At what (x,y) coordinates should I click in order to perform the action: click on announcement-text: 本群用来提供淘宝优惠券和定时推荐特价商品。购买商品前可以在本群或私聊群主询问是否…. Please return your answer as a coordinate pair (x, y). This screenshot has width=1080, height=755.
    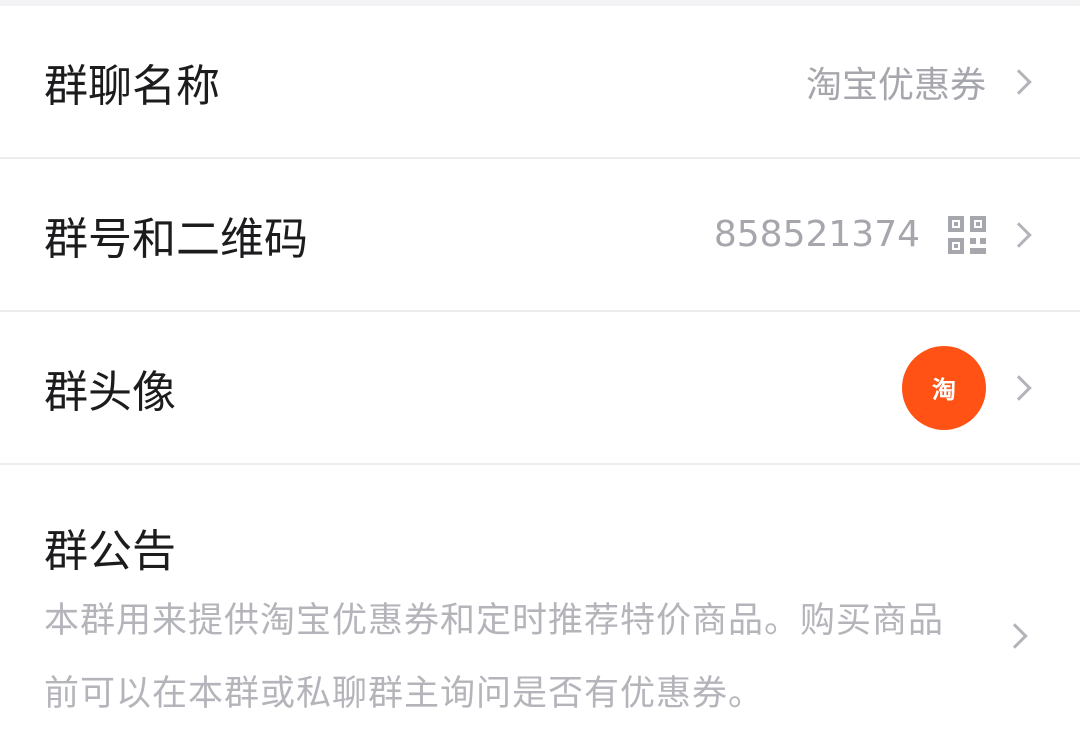
    Looking at the image, I should click on (494, 657).